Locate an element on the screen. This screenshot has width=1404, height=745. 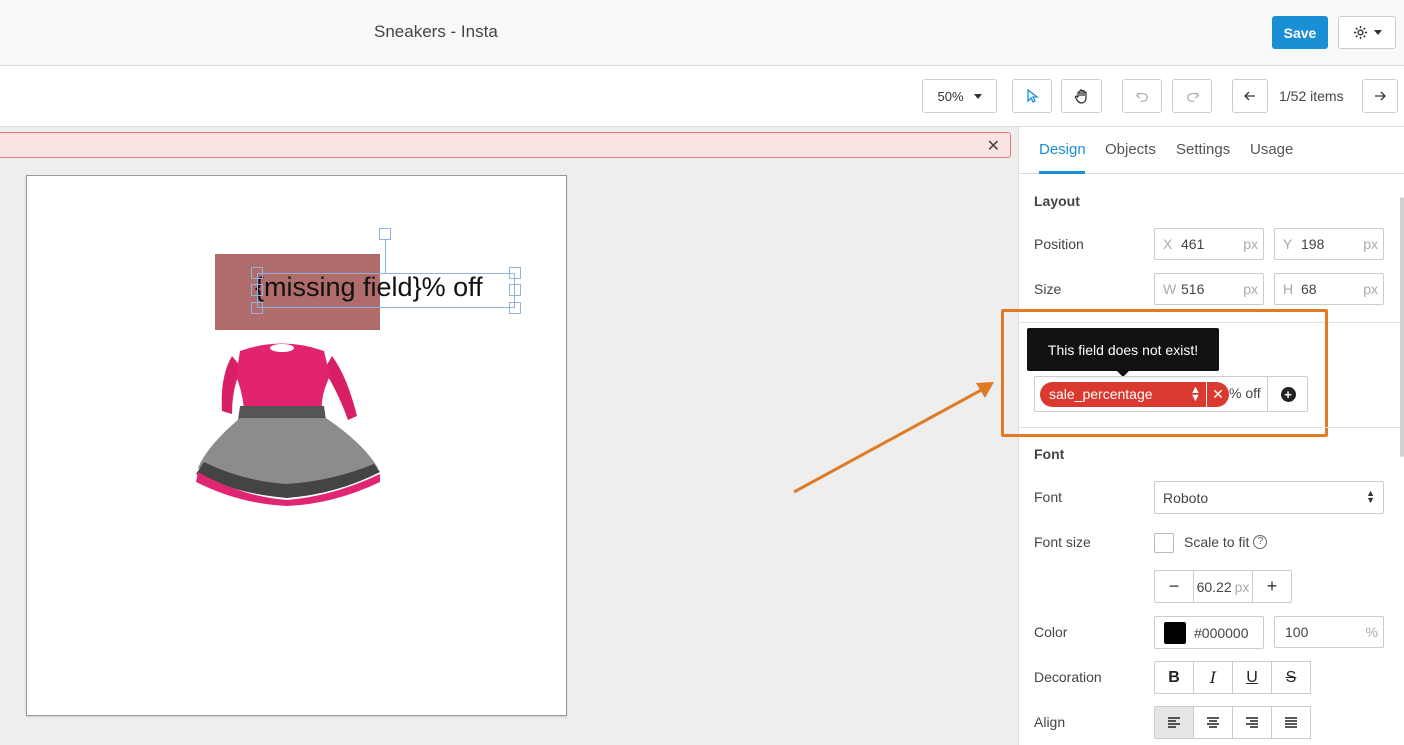
select-tool-button is located at coordinates (1032, 96).